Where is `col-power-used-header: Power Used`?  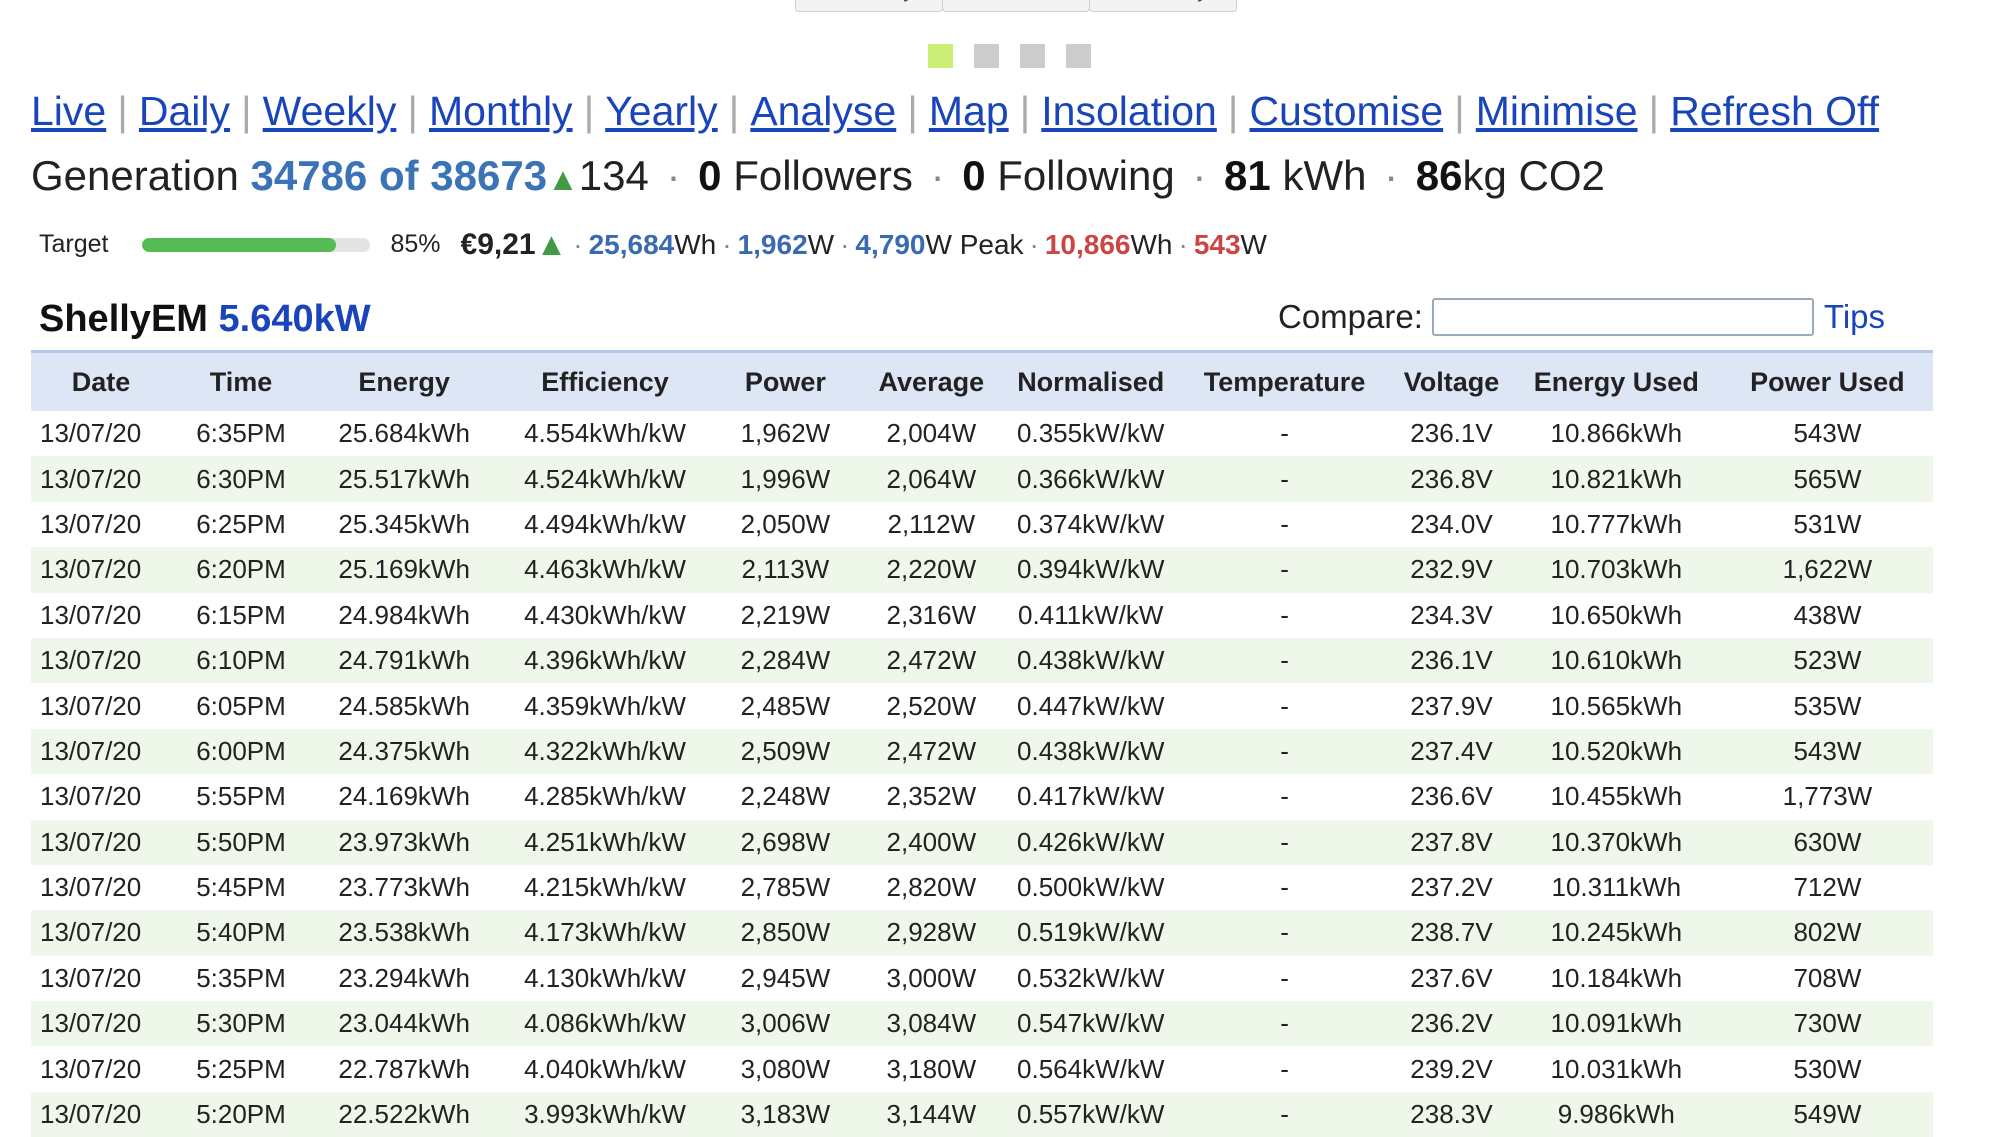
col-power-used-header: Power Used is located at coordinates (1827, 382).